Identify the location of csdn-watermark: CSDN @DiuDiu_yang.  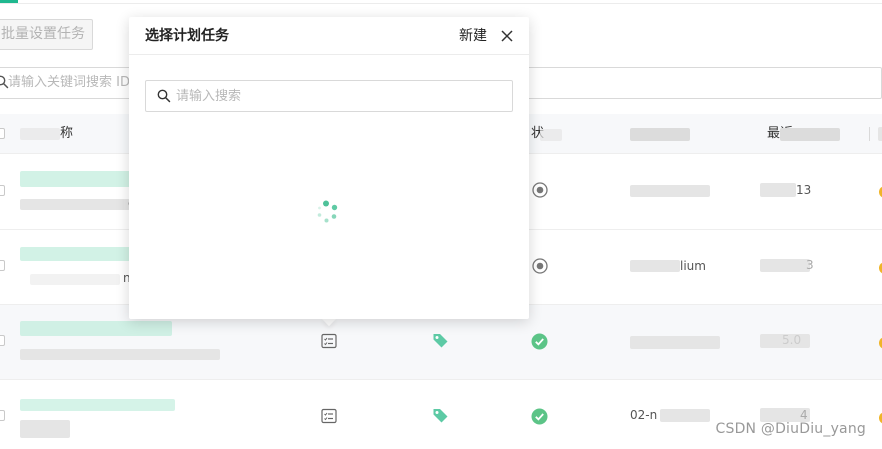
(790, 429).